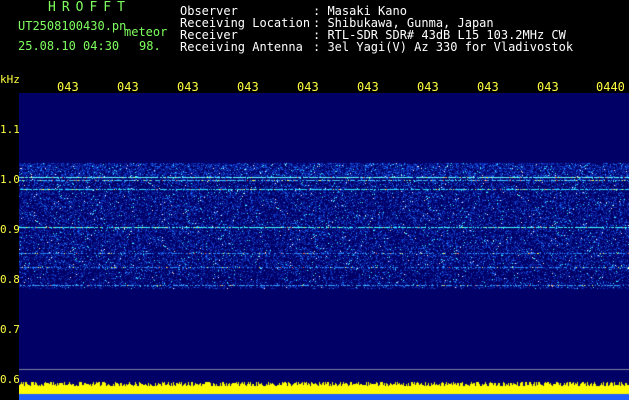  I want to click on info-value-antenna: : 3el Yagi(V) Az 330 for Vladivostok, so click(443, 47).